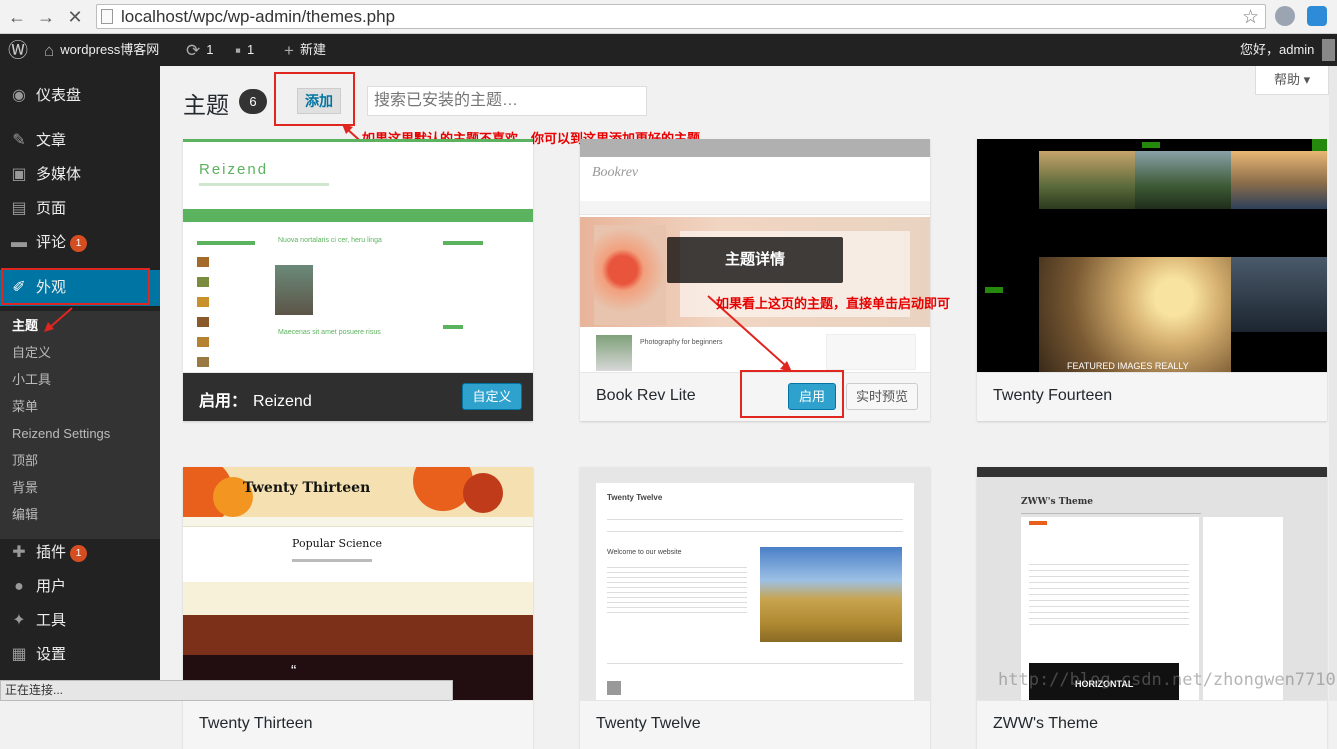 This screenshot has height=749, width=1337. I want to click on page-scrollbar, so click(1333, 383).